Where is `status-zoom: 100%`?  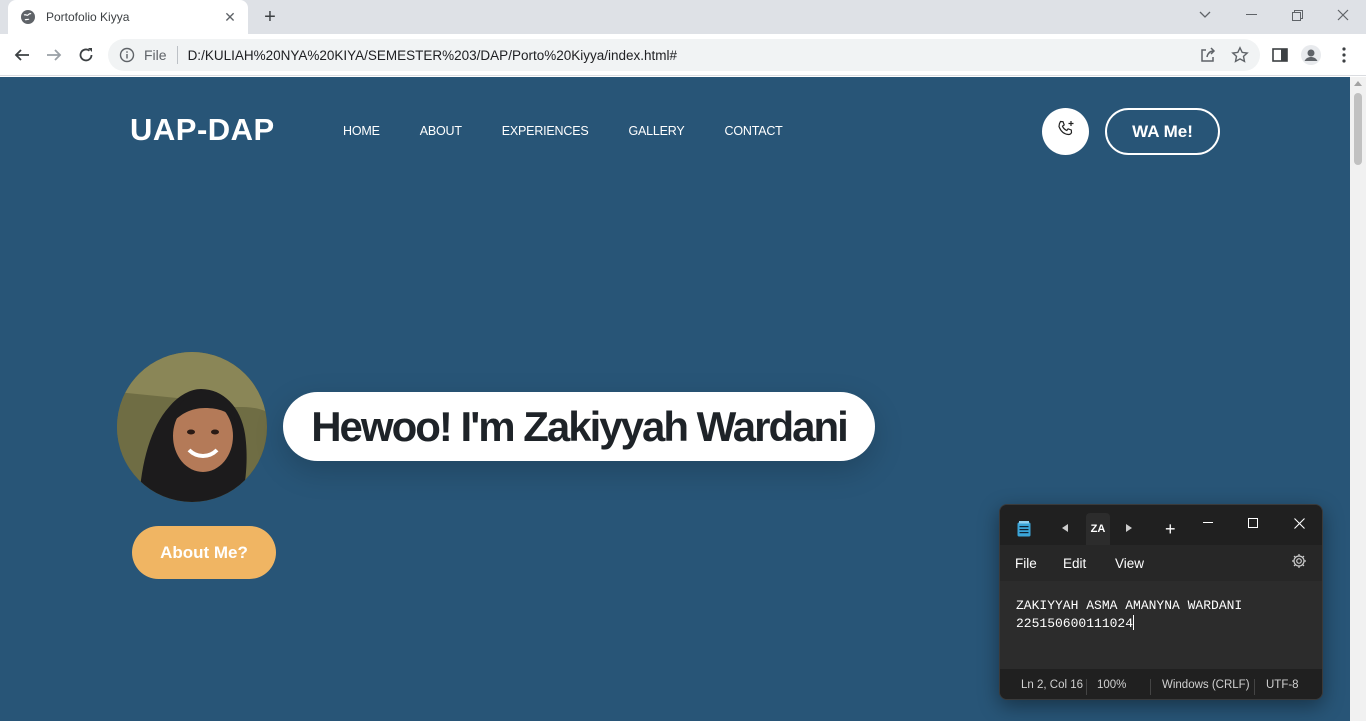
status-zoom: 100% is located at coordinates (1111, 685).